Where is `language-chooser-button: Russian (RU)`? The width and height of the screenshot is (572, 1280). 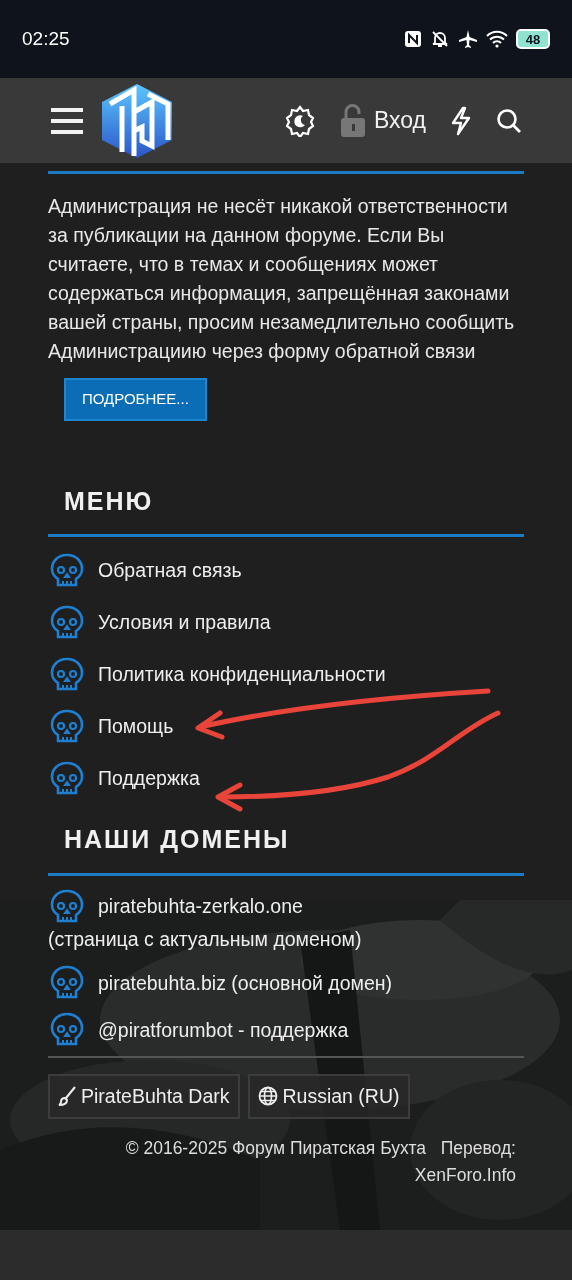
language-chooser-button: Russian (RU) is located at coordinates (328, 1096).